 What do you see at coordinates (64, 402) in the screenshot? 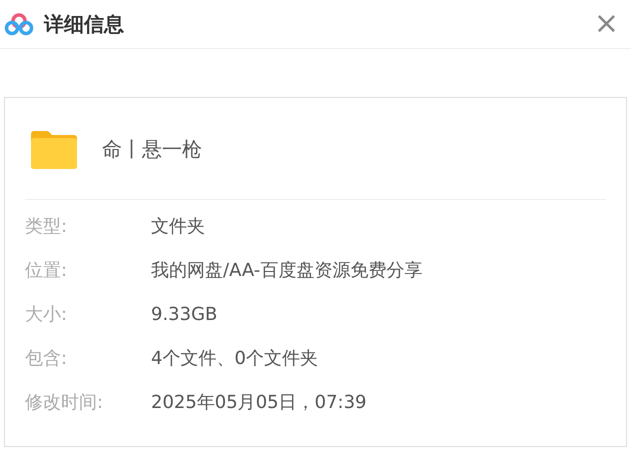
I see `property-label: 修改时间:` at bounding box center [64, 402].